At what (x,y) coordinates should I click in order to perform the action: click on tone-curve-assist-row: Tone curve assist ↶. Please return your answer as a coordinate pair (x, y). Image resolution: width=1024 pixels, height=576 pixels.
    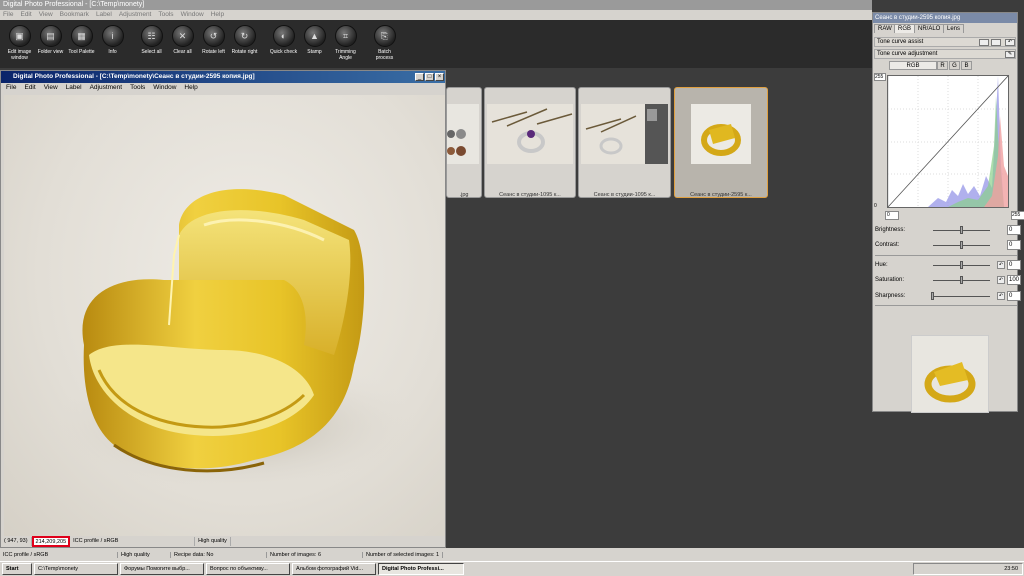
    Looking at the image, I should click on (945, 42).